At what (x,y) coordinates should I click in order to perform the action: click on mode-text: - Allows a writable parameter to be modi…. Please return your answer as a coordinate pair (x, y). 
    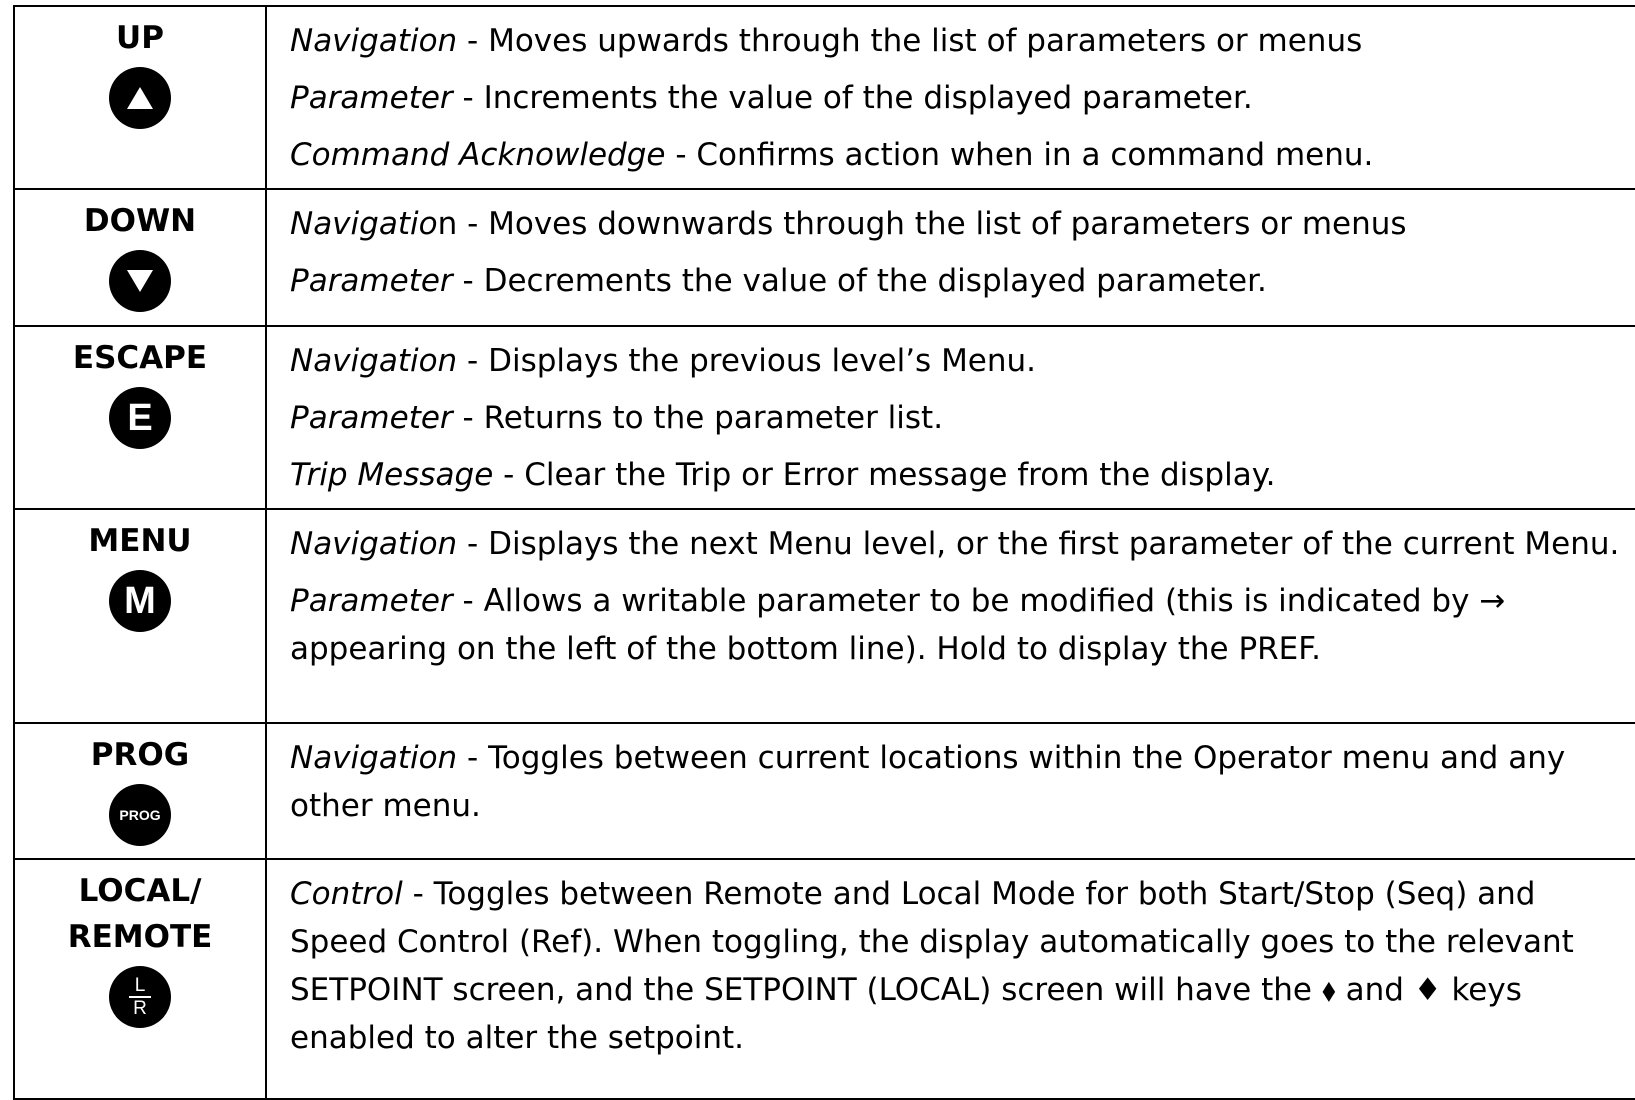
    Looking at the image, I should click on (898, 625).